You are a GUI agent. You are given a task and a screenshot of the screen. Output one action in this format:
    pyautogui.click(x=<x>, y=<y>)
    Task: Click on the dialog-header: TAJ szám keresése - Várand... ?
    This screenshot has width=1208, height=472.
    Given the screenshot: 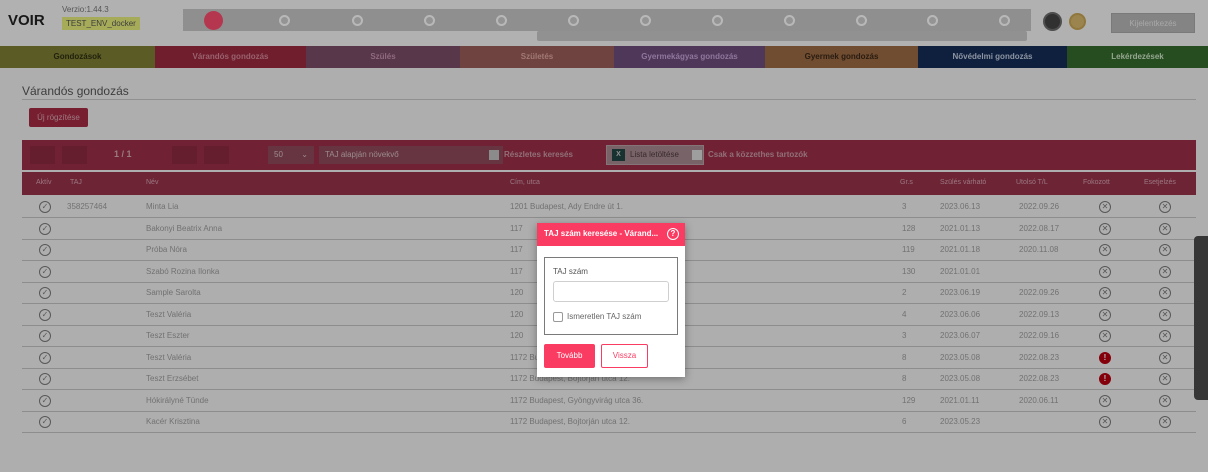 What is the action you would take?
    pyautogui.click(x=611, y=234)
    